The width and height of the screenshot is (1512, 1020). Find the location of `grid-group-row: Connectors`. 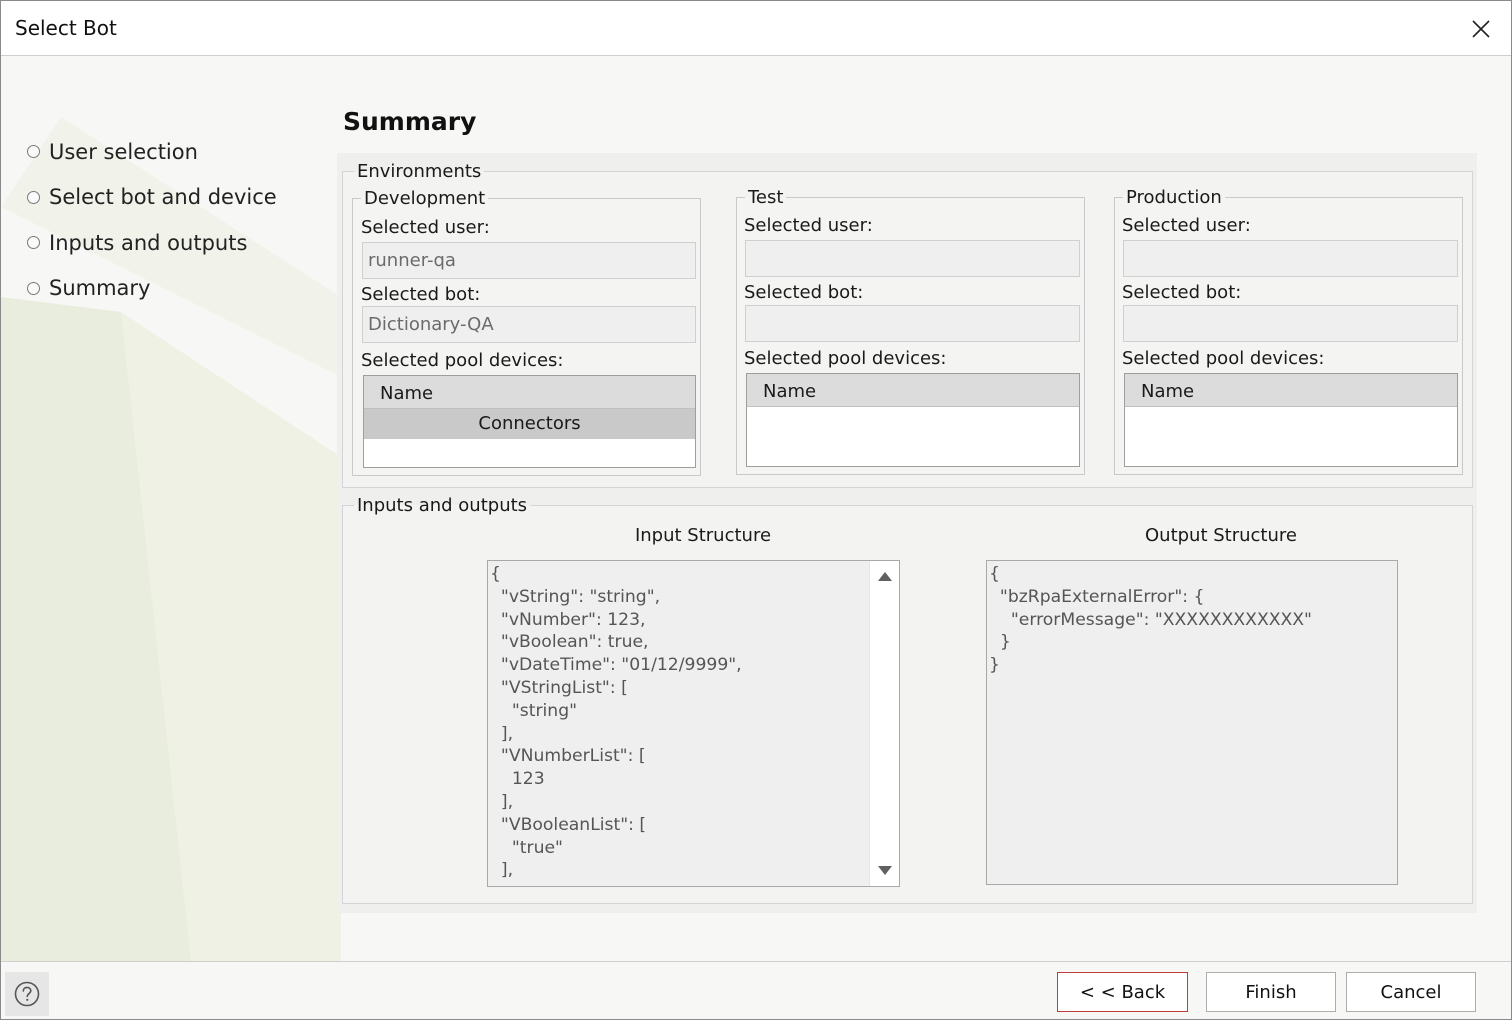

grid-group-row: Connectors is located at coordinates (529, 424).